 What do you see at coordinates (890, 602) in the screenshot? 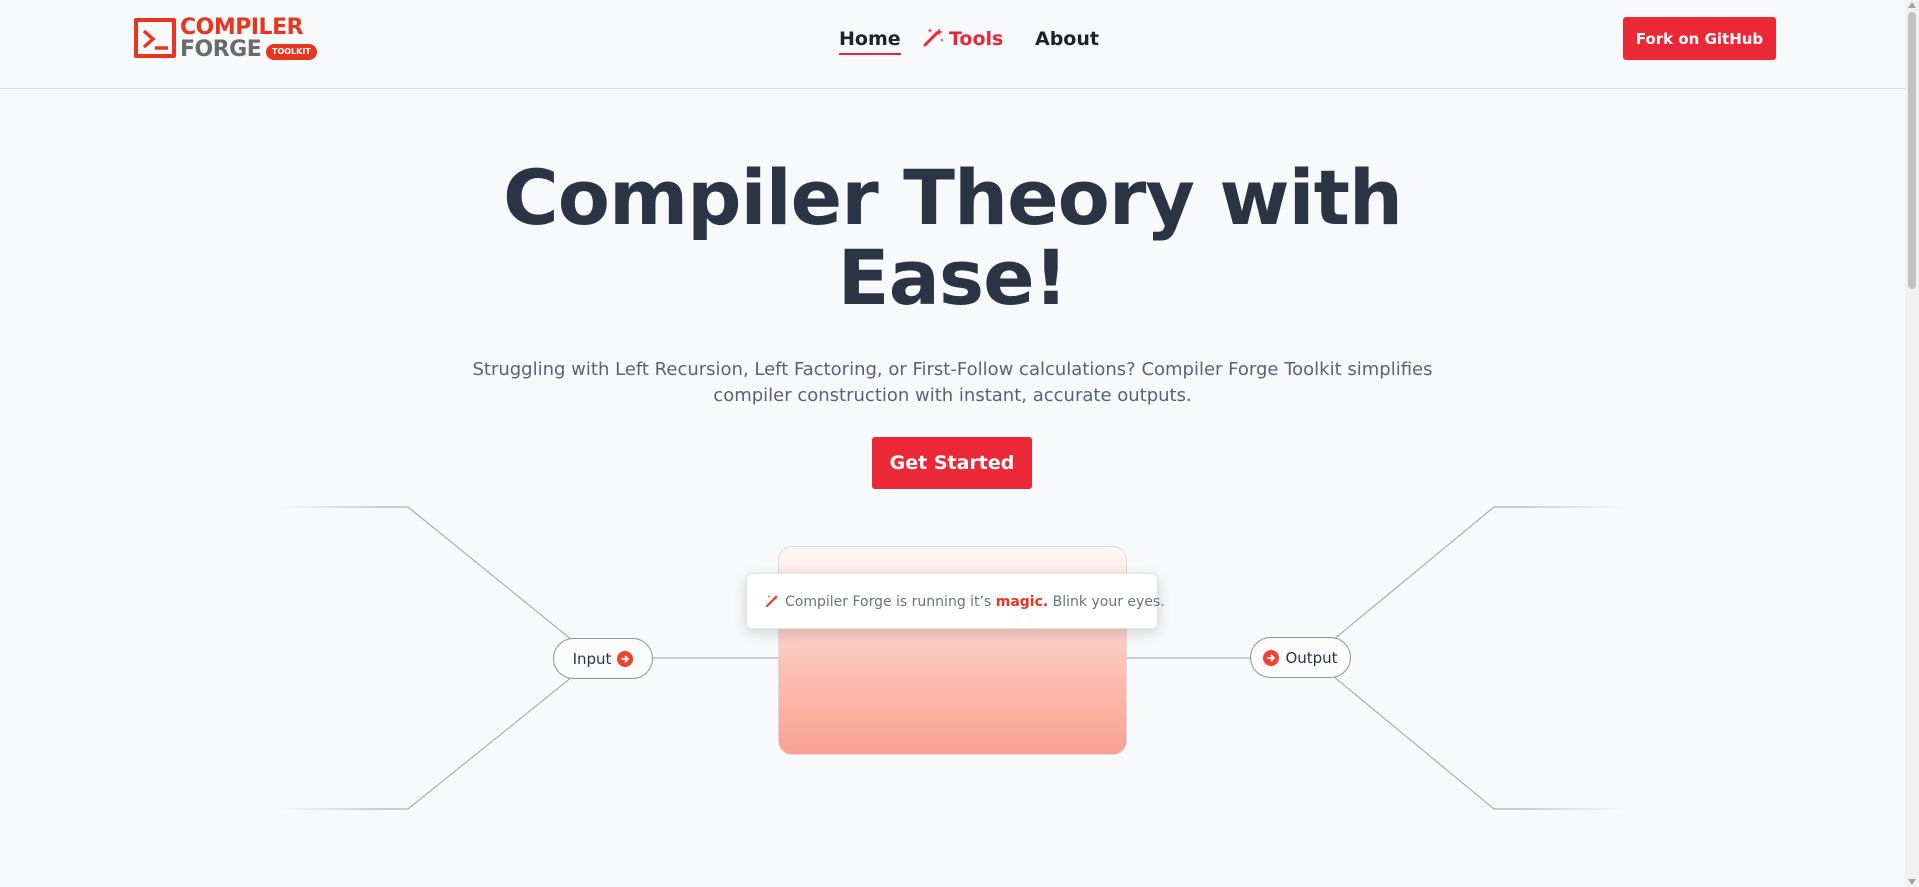
I see `toast-text-prefix: Compiler Forge is running it’s` at bounding box center [890, 602].